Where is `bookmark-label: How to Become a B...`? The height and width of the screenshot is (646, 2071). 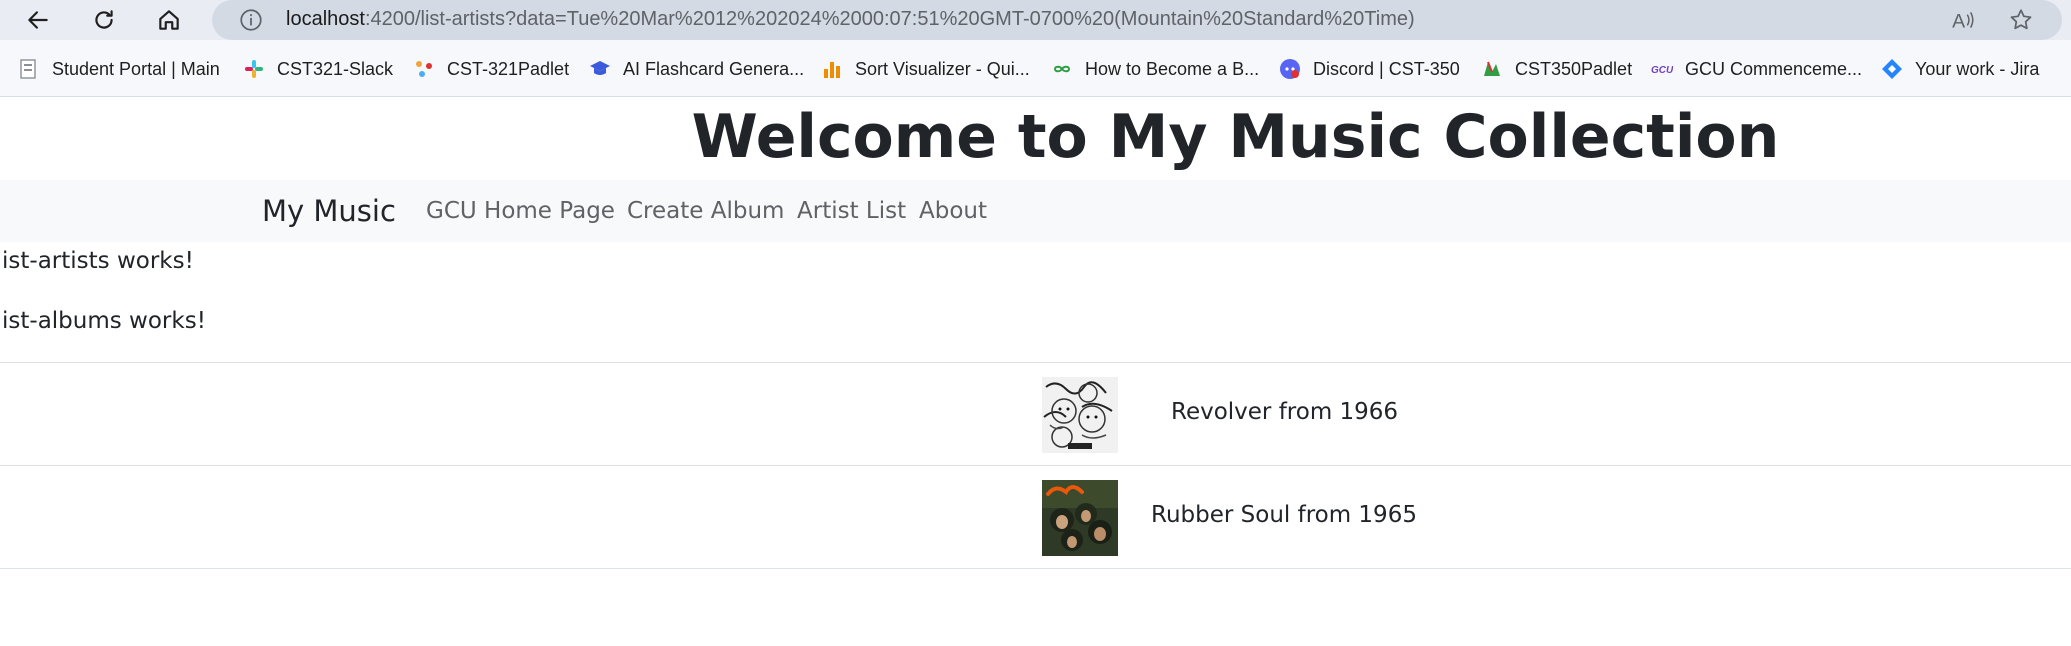 bookmark-label: How to Become a B... is located at coordinates (1172, 68).